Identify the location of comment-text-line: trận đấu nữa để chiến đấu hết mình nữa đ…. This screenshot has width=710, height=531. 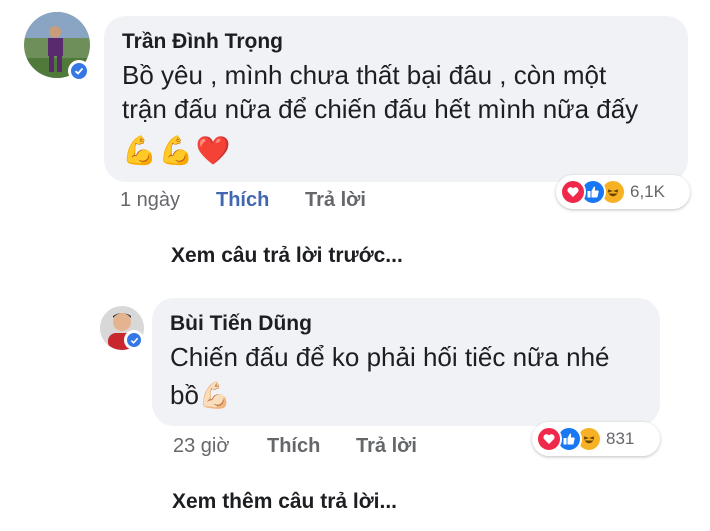
(380, 109).